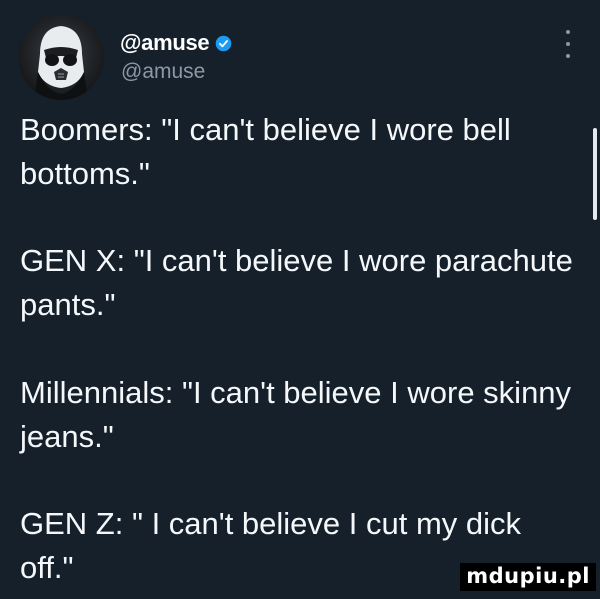 The width and height of the screenshot is (600, 599). I want to click on author-name-row: @amuse, so click(176, 43).